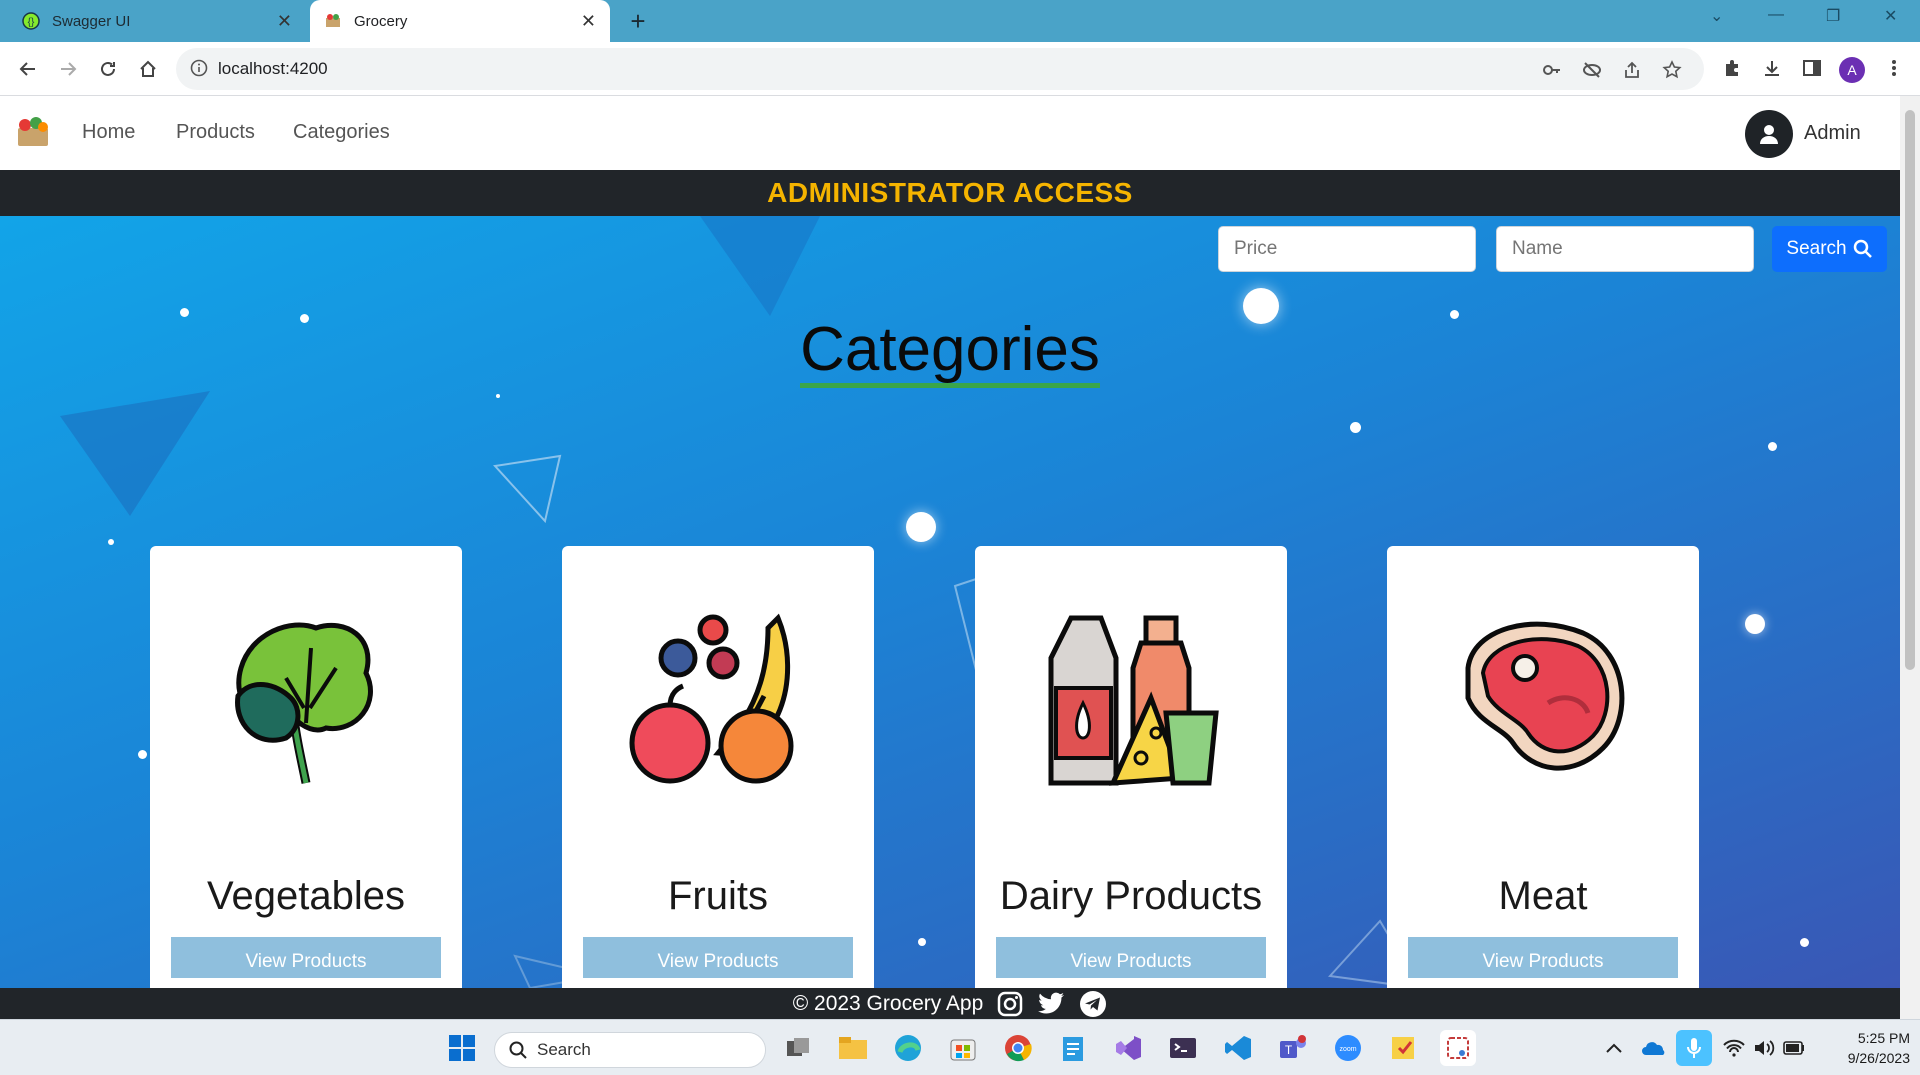 The width and height of the screenshot is (1920, 1075). What do you see at coordinates (1347, 249) in the screenshot?
I see `price-search-input` at bounding box center [1347, 249].